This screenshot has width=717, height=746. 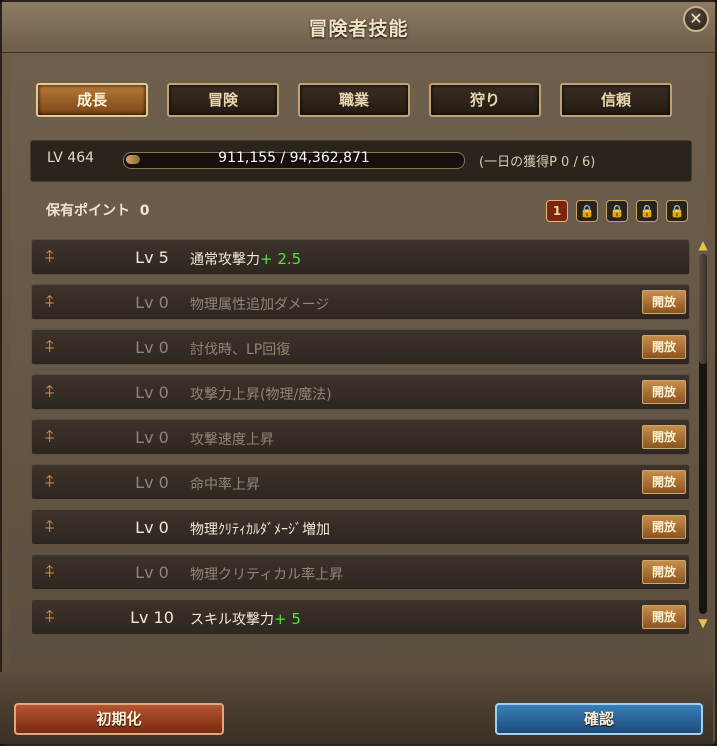 What do you see at coordinates (360, 617) in the screenshot?
I see `skill-row: ⍏ Lv 10 スキル攻撃力+ 5 開放` at bounding box center [360, 617].